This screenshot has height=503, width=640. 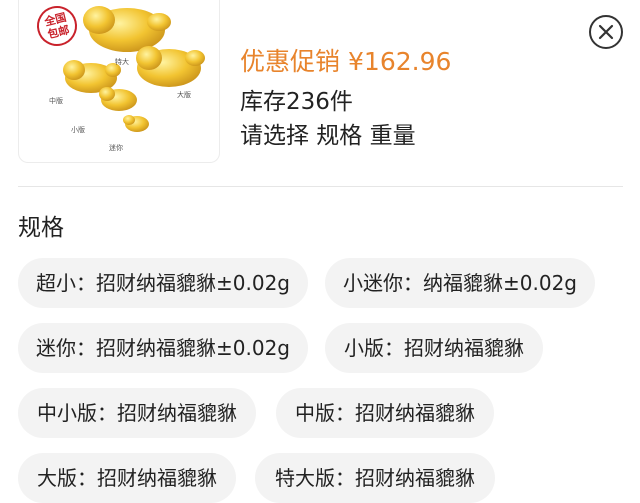 What do you see at coordinates (78, 130) in the screenshot?
I see `size-tag-small: 小版` at bounding box center [78, 130].